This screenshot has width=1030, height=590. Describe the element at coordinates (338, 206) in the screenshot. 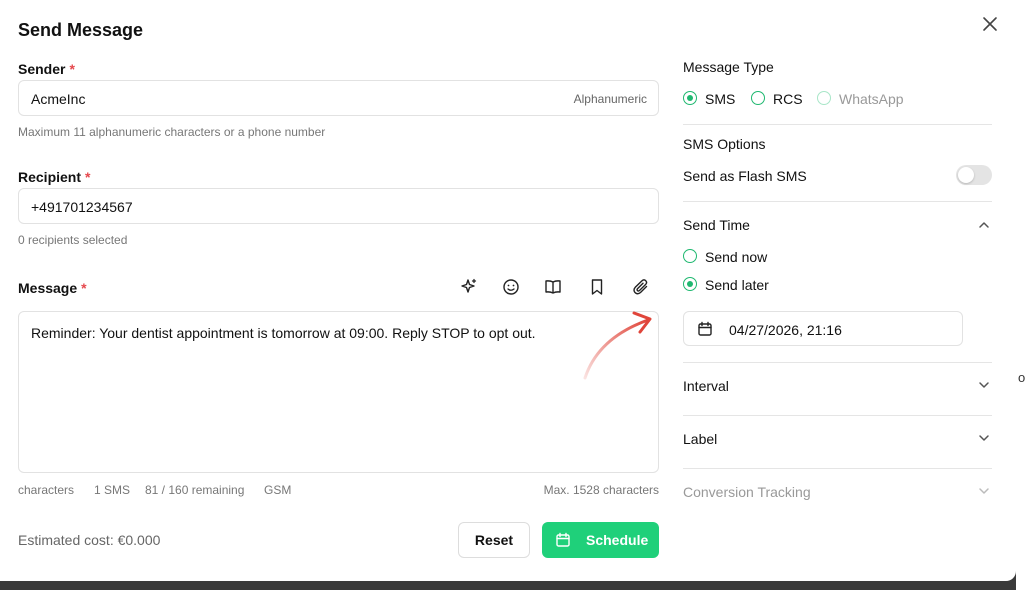

I see `recipient-input: +491701234567` at that location.